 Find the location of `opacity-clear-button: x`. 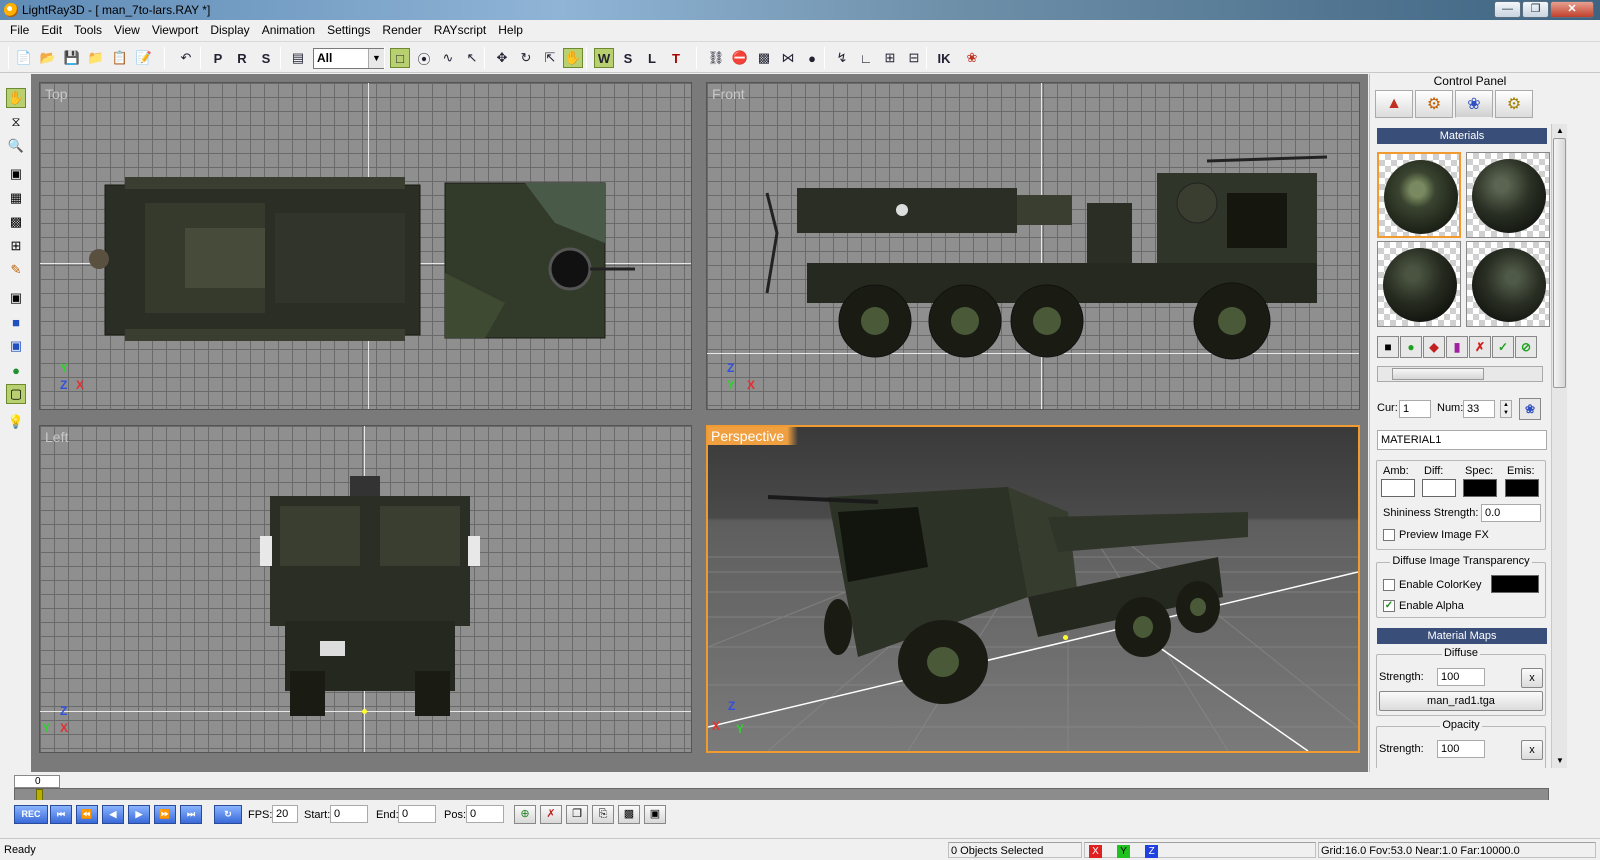

opacity-clear-button: x is located at coordinates (1532, 750).